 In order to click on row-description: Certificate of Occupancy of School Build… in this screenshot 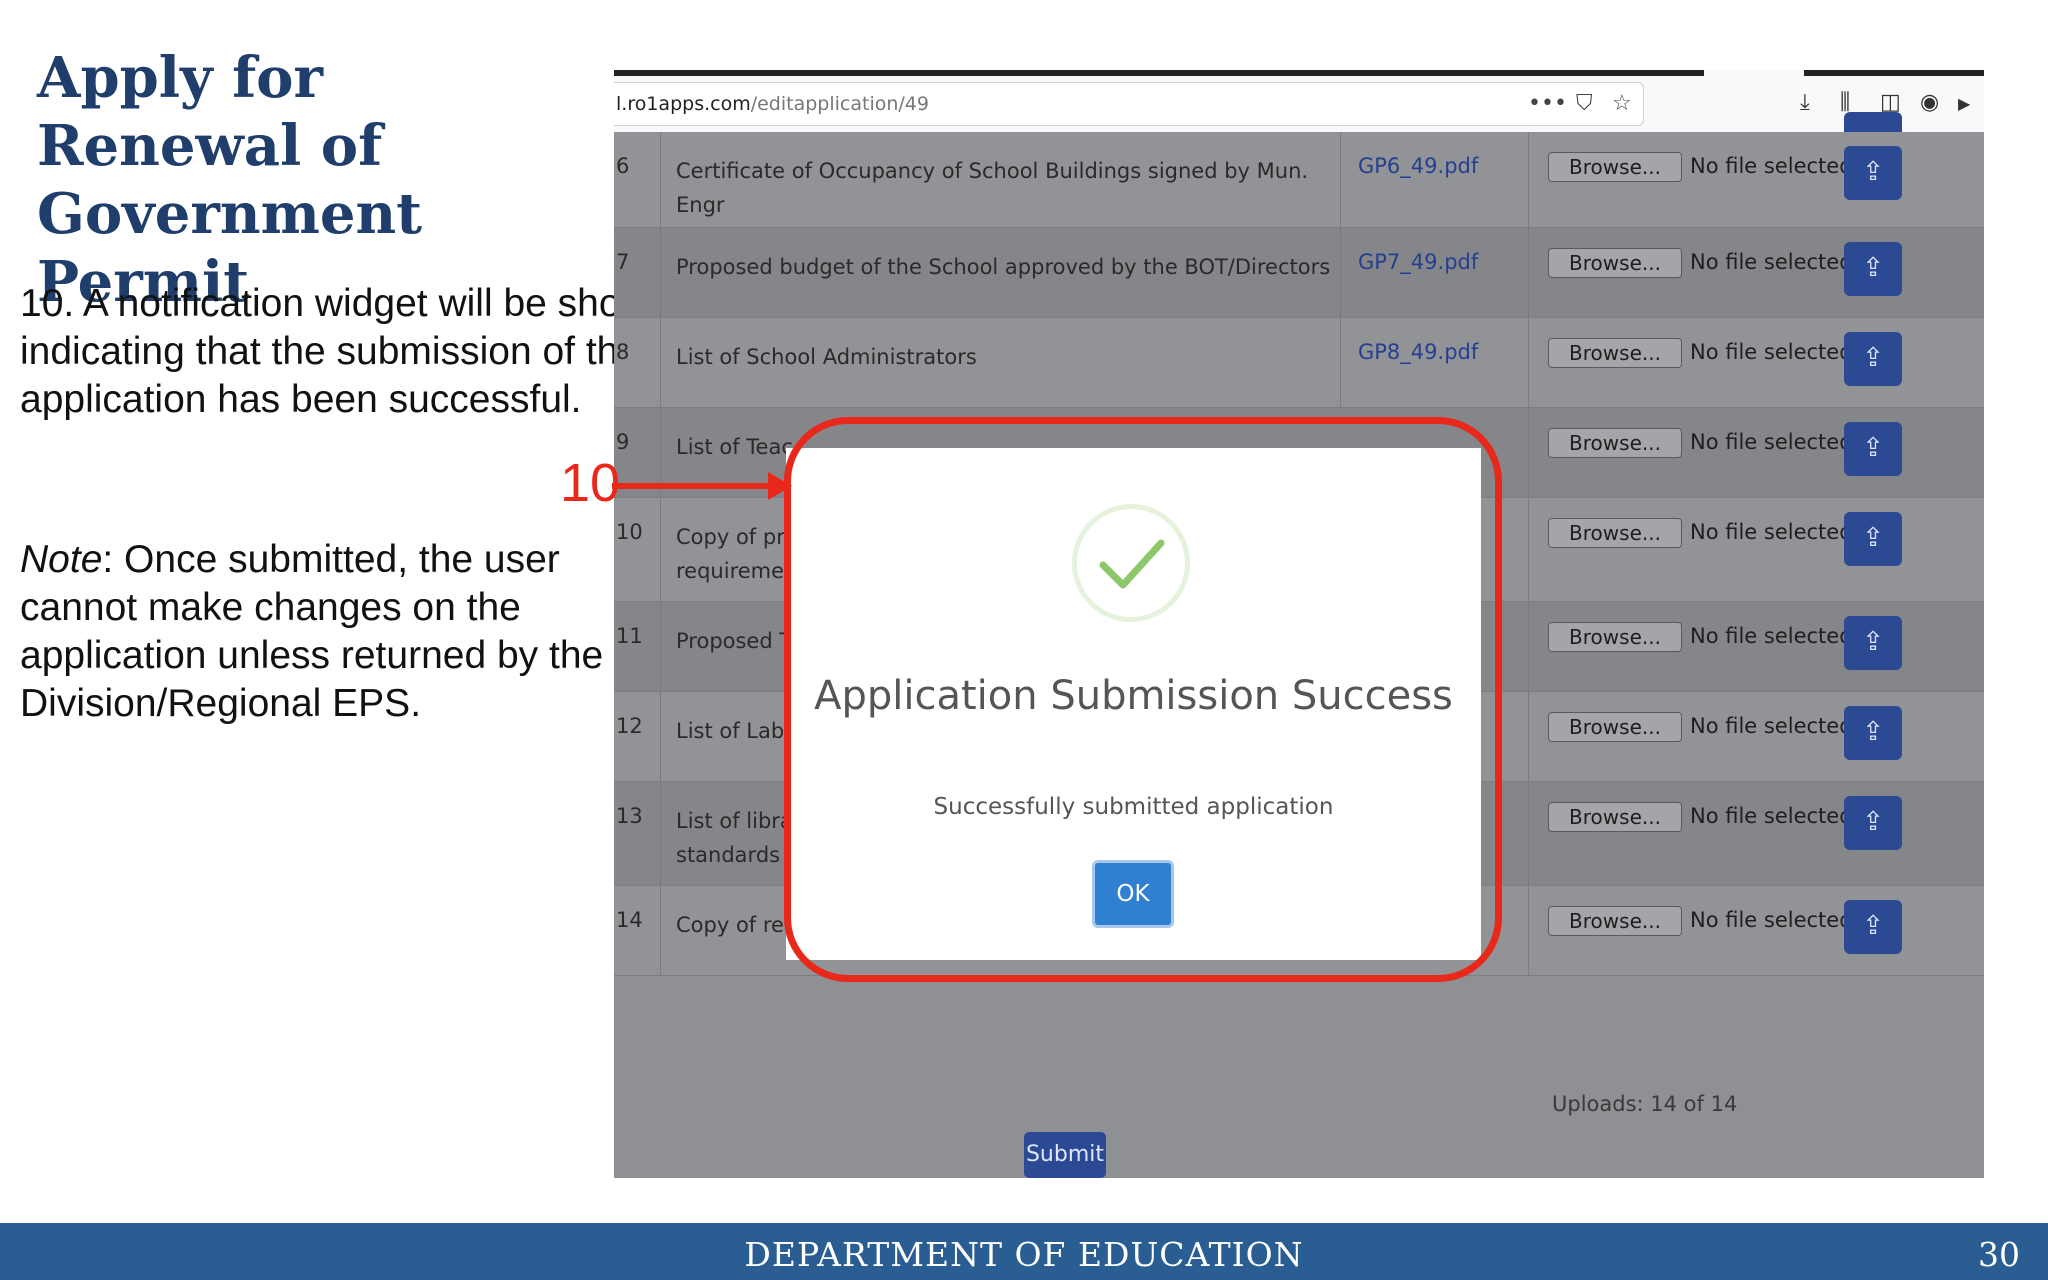, I will do `click(992, 188)`.